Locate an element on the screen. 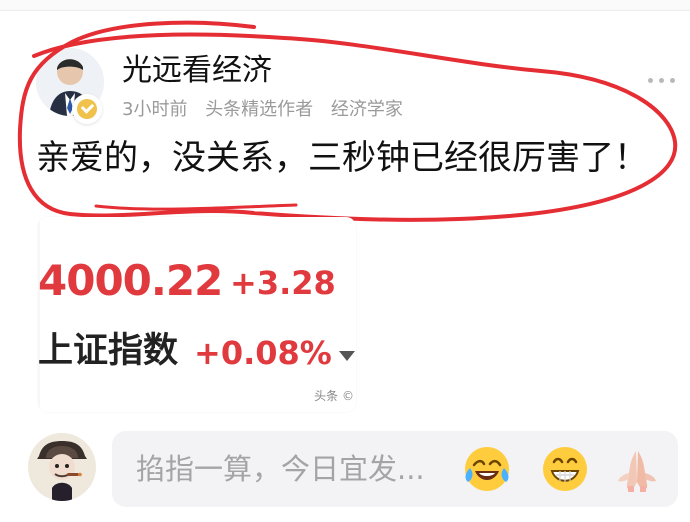 This screenshot has height=522, width=690. grinning-emoji-icon is located at coordinates (565, 469).